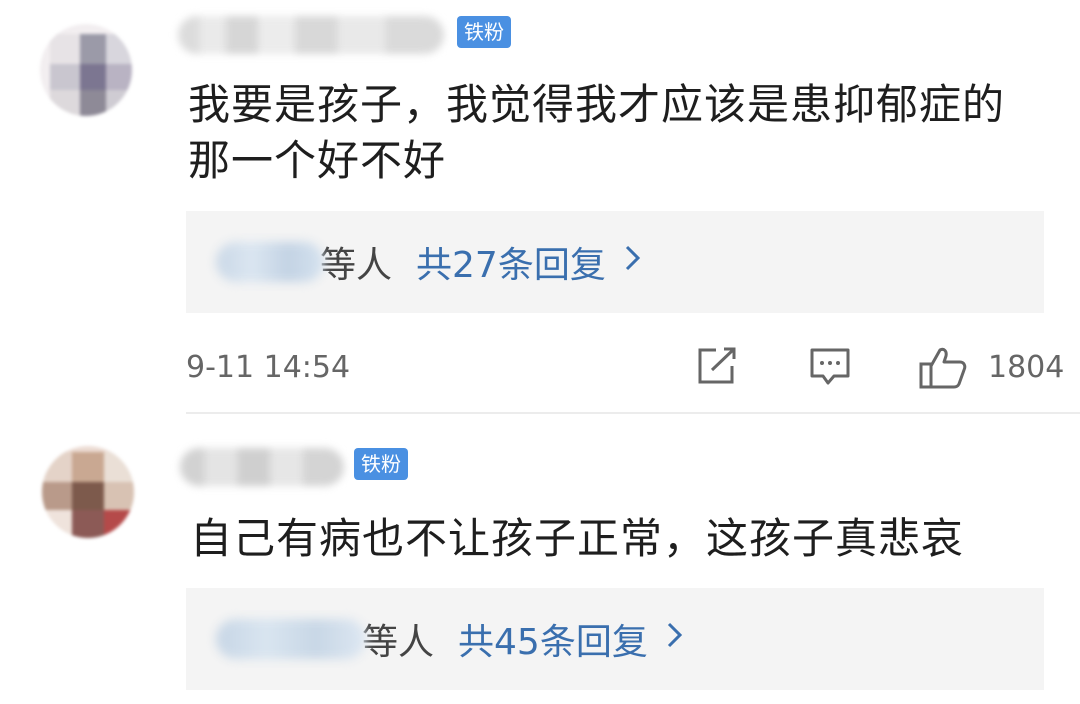 The width and height of the screenshot is (1080, 704). What do you see at coordinates (830, 369) in the screenshot?
I see `comment-icon` at bounding box center [830, 369].